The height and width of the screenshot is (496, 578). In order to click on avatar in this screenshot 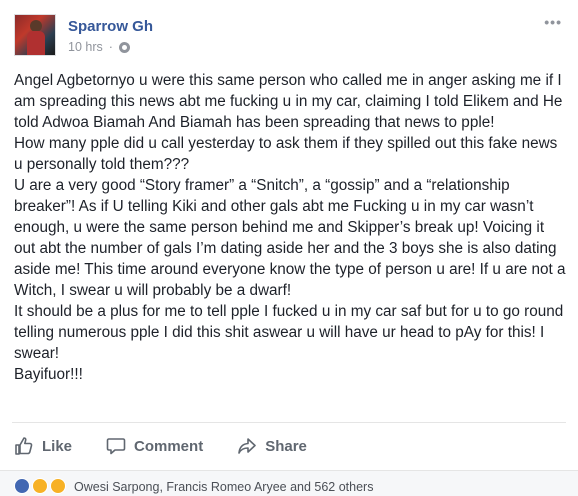, I will do `click(35, 35)`.